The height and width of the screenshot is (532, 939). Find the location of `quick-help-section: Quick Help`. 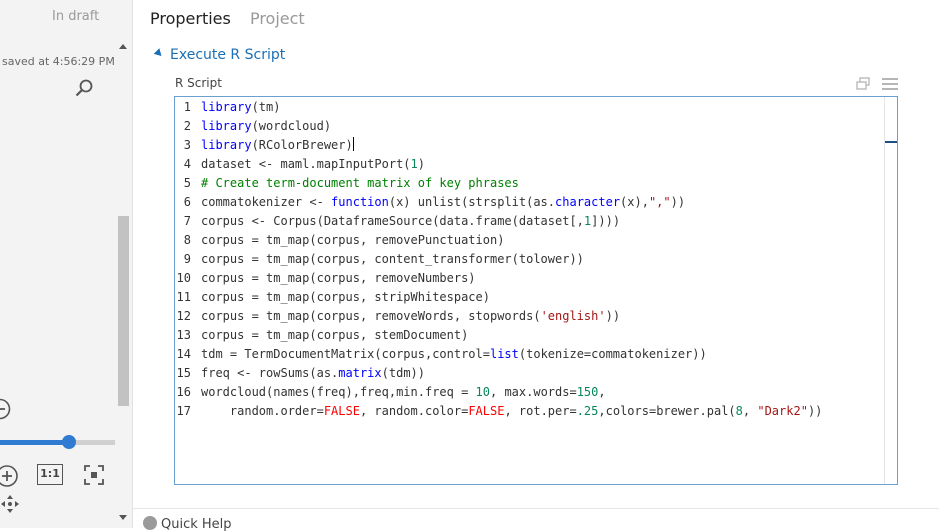

quick-help-section: Quick Help is located at coordinates (187, 524).